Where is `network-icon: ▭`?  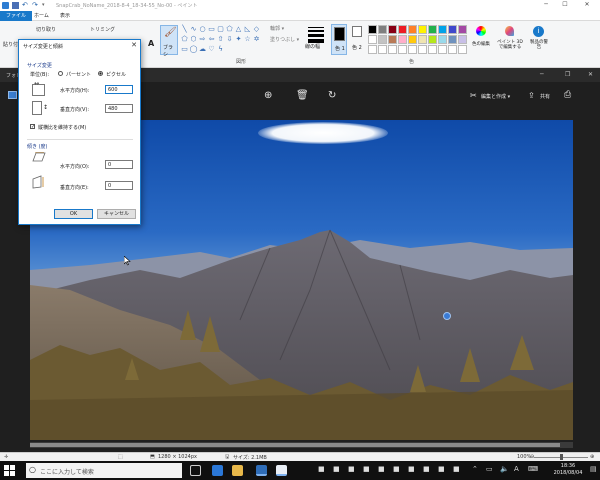 network-icon: ▭ is located at coordinates (489, 469).